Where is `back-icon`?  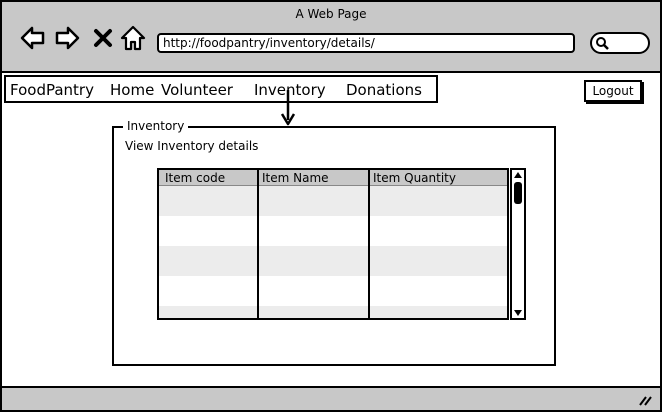
back-icon is located at coordinates (32, 38).